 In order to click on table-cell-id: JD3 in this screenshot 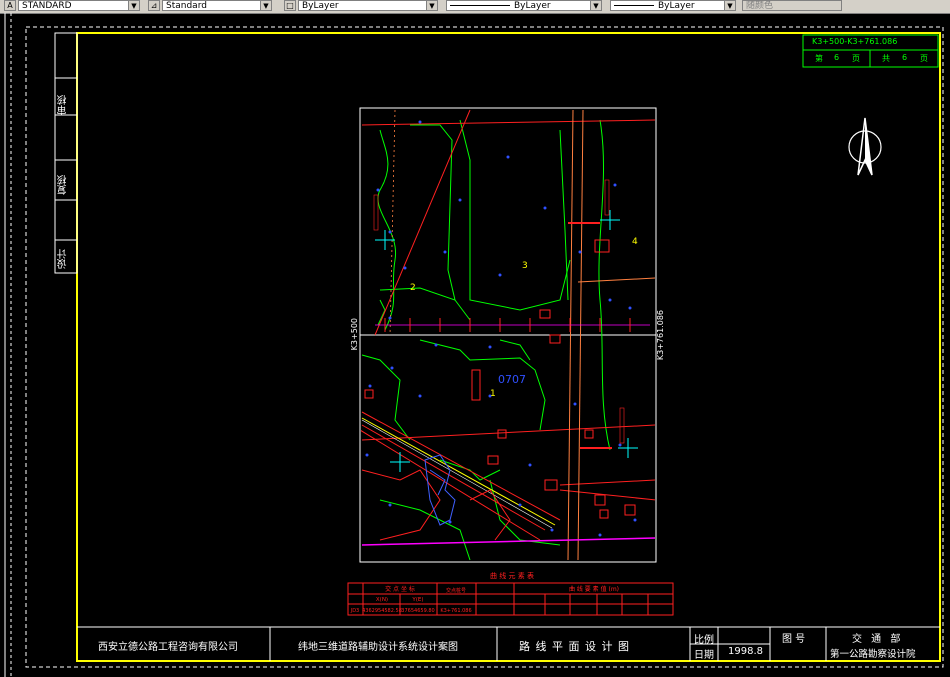, I will do `click(355, 611)`.